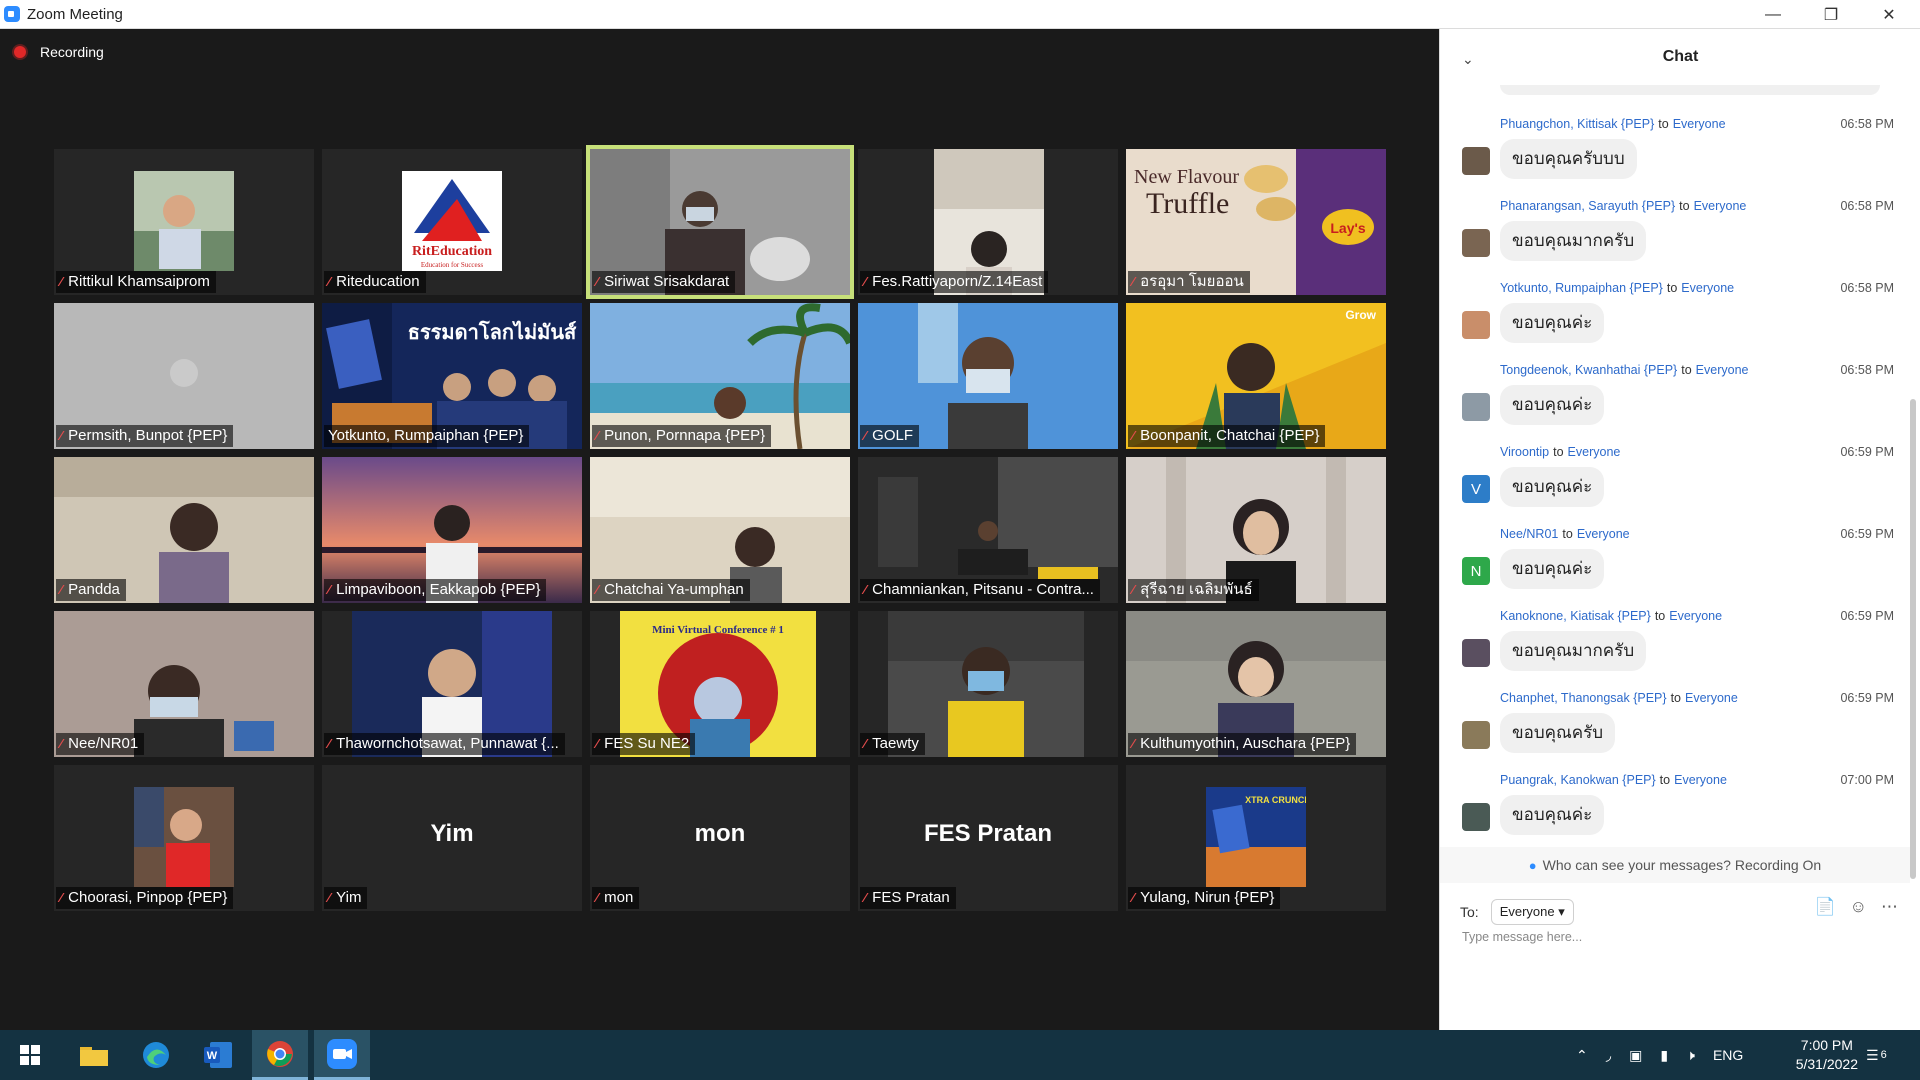  Describe the element at coordinates (1858, 907) in the screenshot. I see `emoji-icon: ☺` at that location.